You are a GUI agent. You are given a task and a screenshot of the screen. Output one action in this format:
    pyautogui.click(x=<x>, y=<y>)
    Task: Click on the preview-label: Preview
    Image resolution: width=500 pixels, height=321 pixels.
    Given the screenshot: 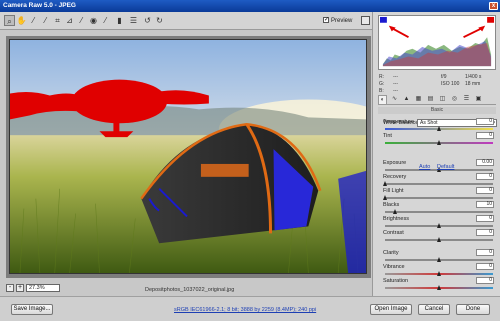 What is the action you would take?
    pyautogui.click(x=342, y=21)
    